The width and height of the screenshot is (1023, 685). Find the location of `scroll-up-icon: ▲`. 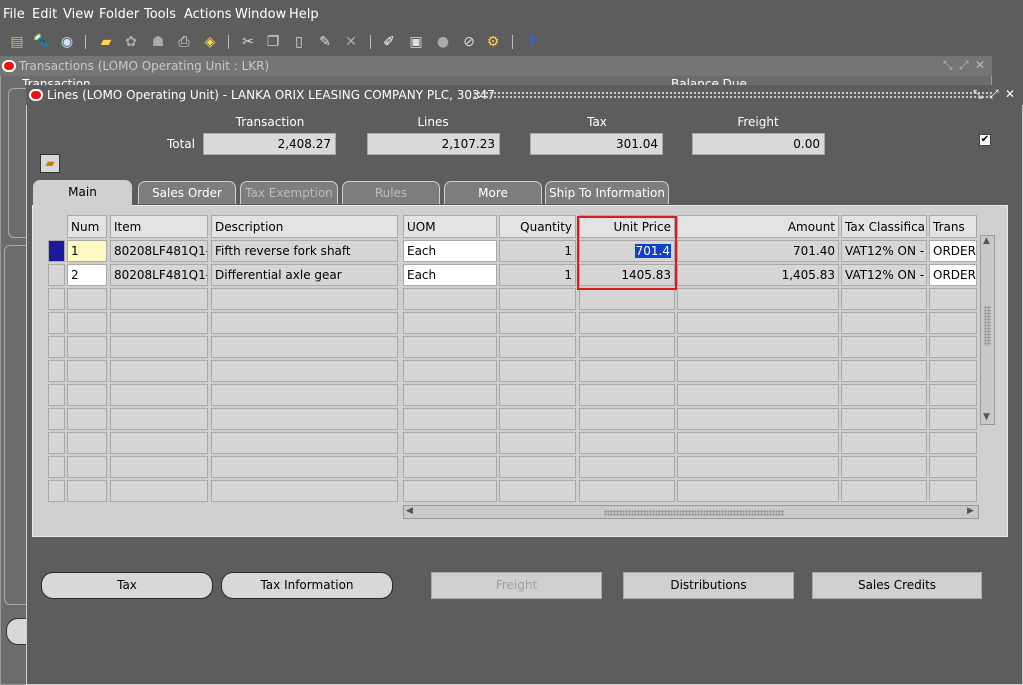

scroll-up-icon: ▲ is located at coordinates (986, 241).